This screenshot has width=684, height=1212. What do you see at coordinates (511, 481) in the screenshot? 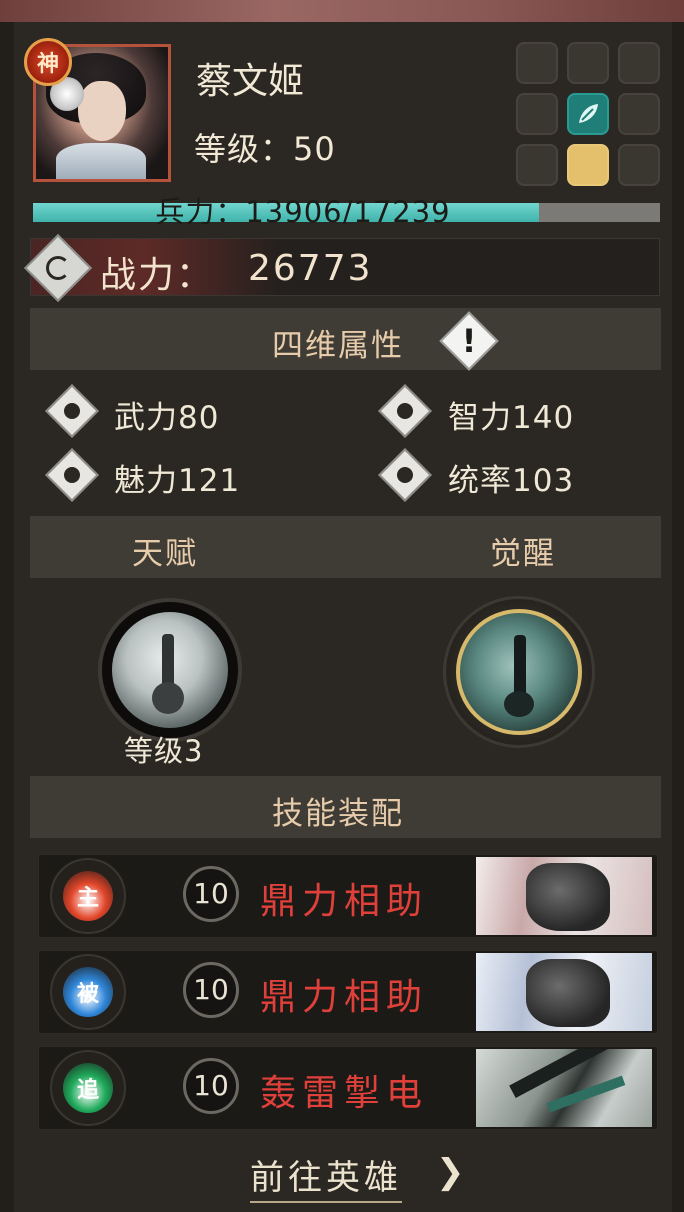
I see `stat-command: 统率103` at bounding box center [511, 481].